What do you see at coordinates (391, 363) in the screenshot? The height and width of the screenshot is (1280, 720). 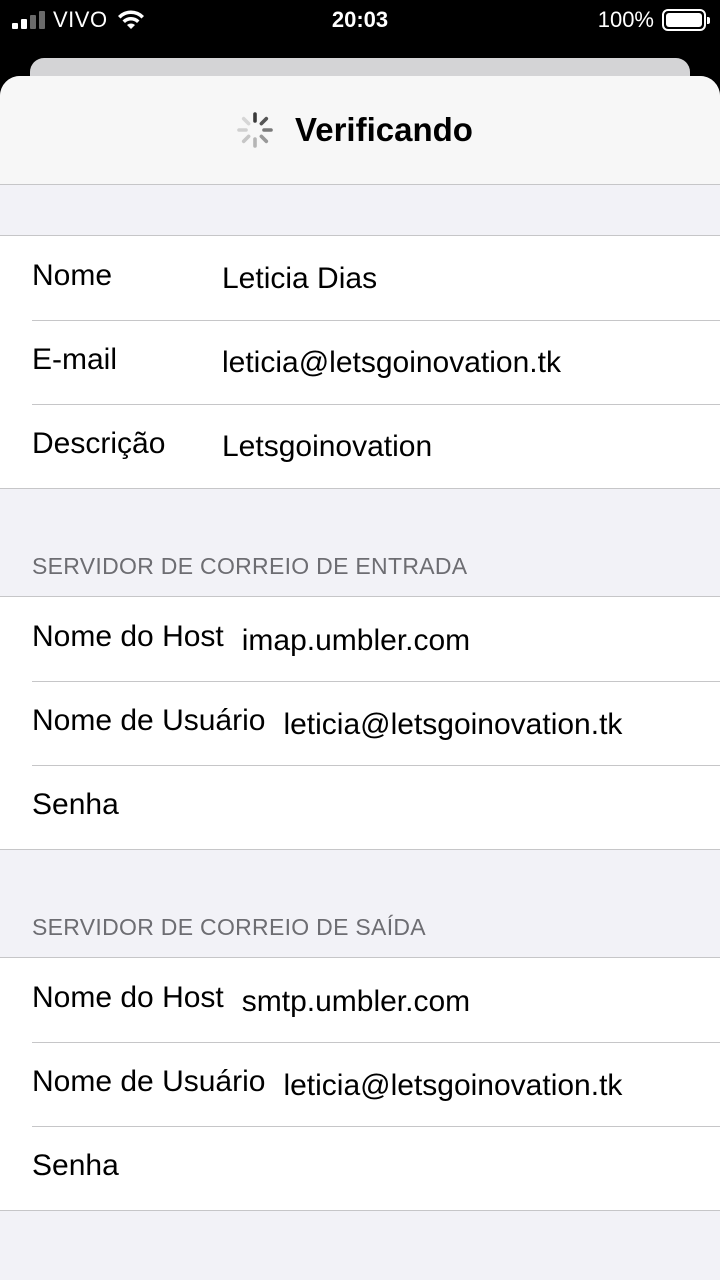 I see `email-field: leticia@letsgoinovation.tk` at bounding box center [391, 363].